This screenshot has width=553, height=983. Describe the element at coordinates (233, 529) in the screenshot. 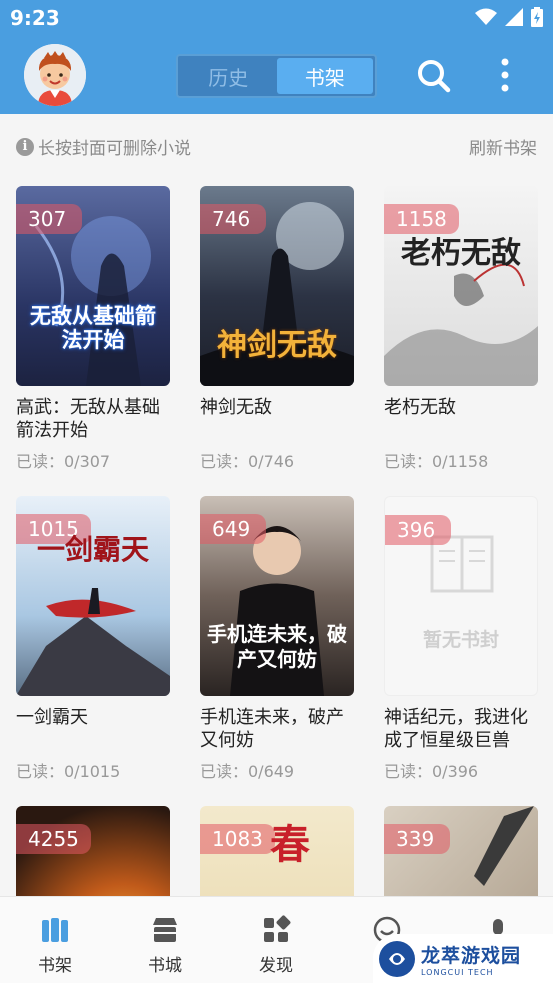

I see `chapter-count-badge: 649` at that location.